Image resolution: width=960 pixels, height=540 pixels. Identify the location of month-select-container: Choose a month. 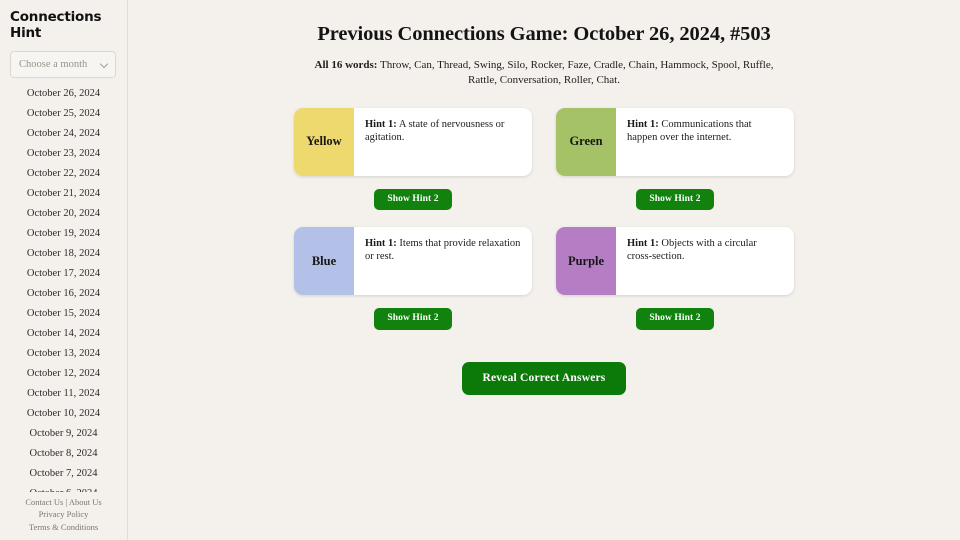
(63, 60).